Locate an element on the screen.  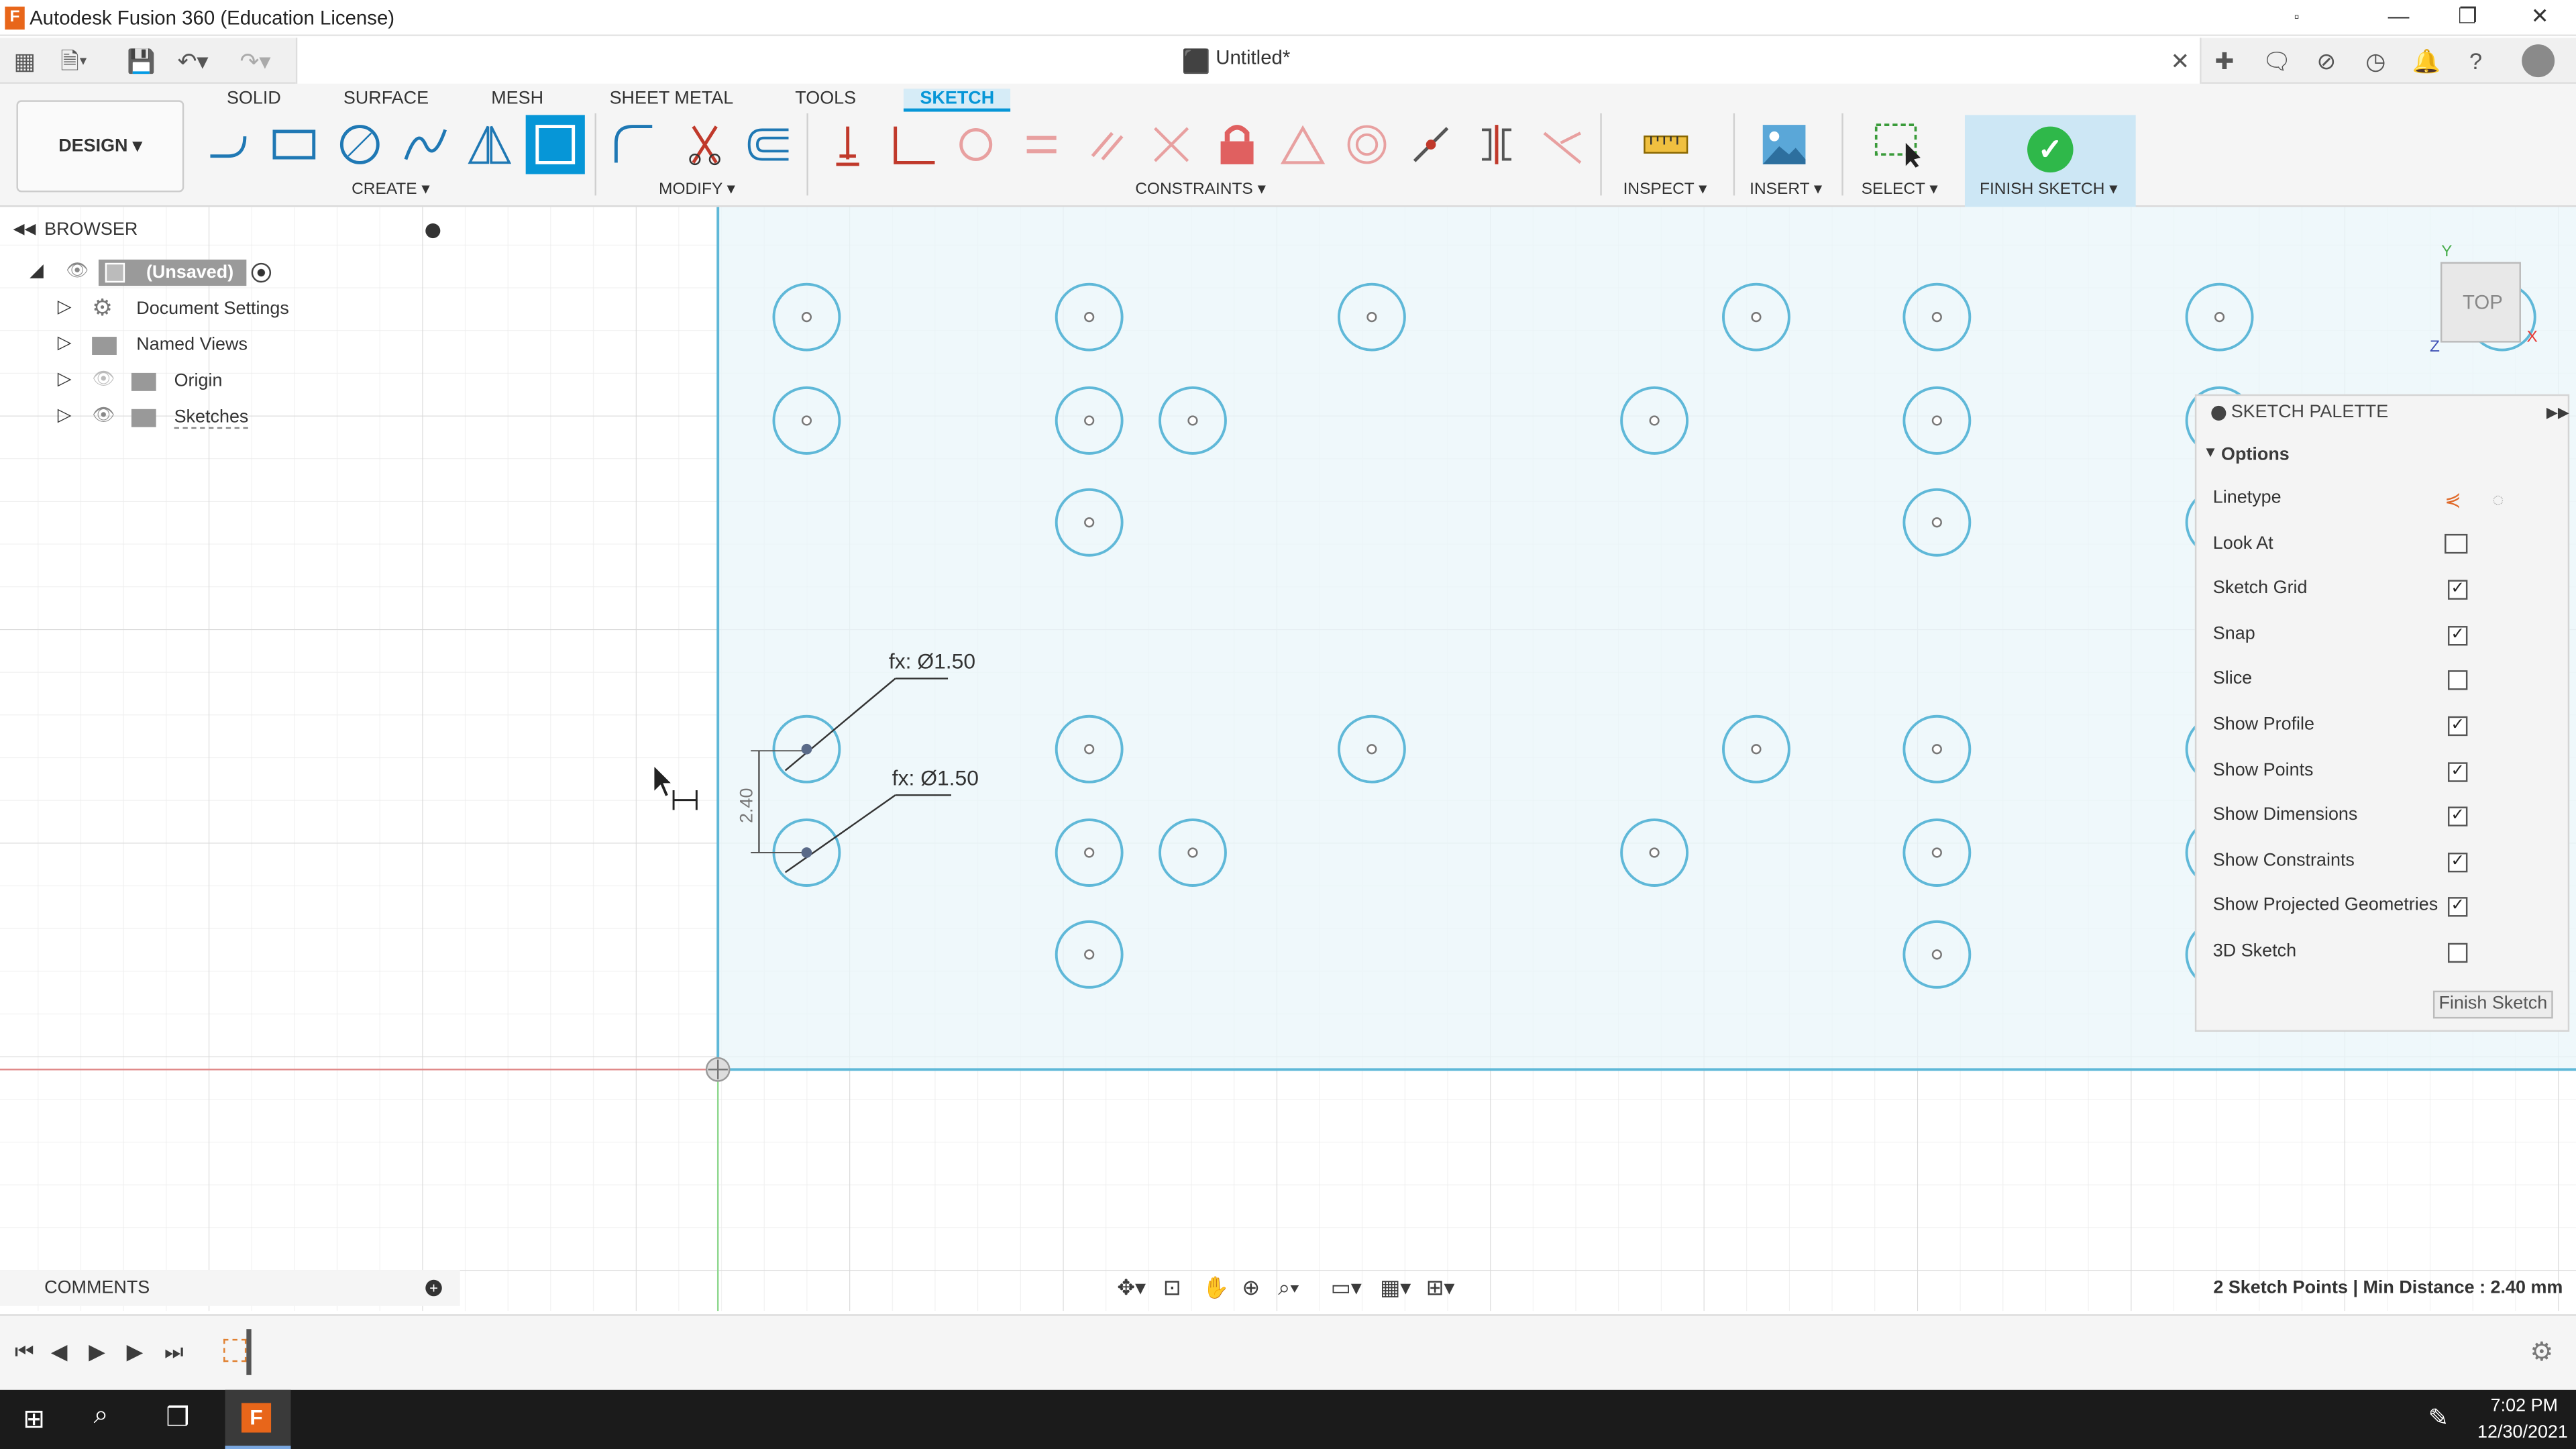
midpoint-constraint-icon is located at coordinates (1302, 144).